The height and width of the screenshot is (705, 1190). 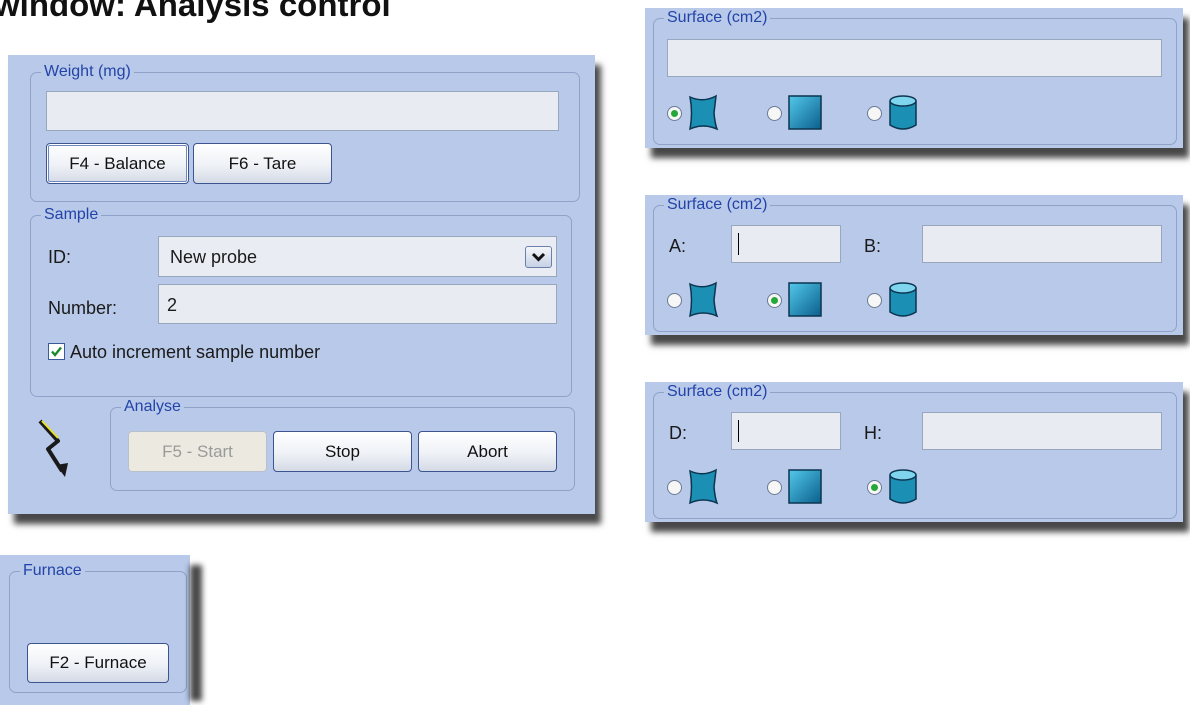 What do you see at coordinates (195, 352) in the screenshot?
I see `auto-increment-label: Auto increment sample number` at bounding box center [195, 352].